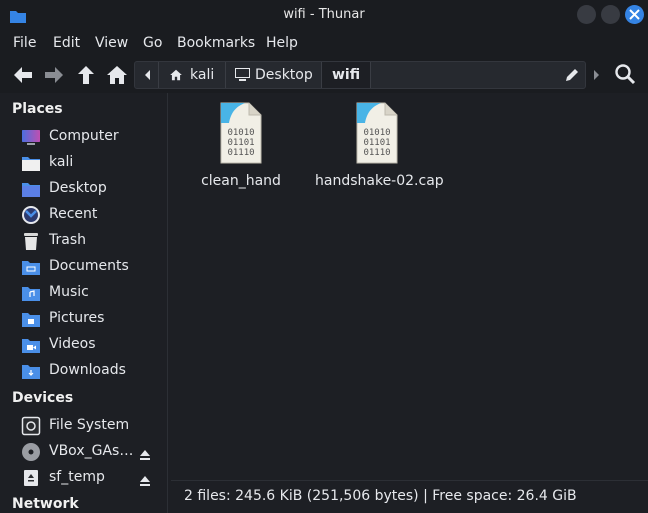  I want to click on pencil-icon, so click(572, 75).